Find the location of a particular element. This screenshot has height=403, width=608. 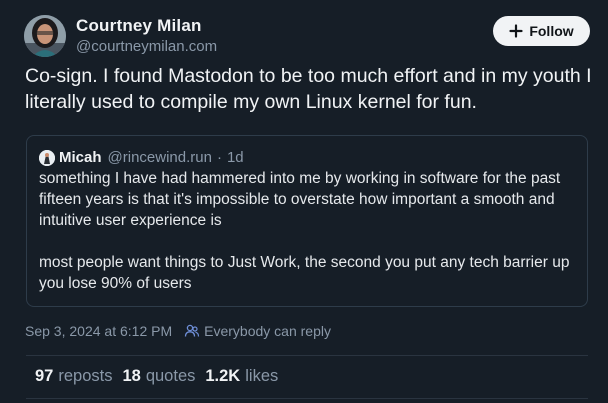

author-handle: @courtneymilan.com is located at coordinates (146, 46).